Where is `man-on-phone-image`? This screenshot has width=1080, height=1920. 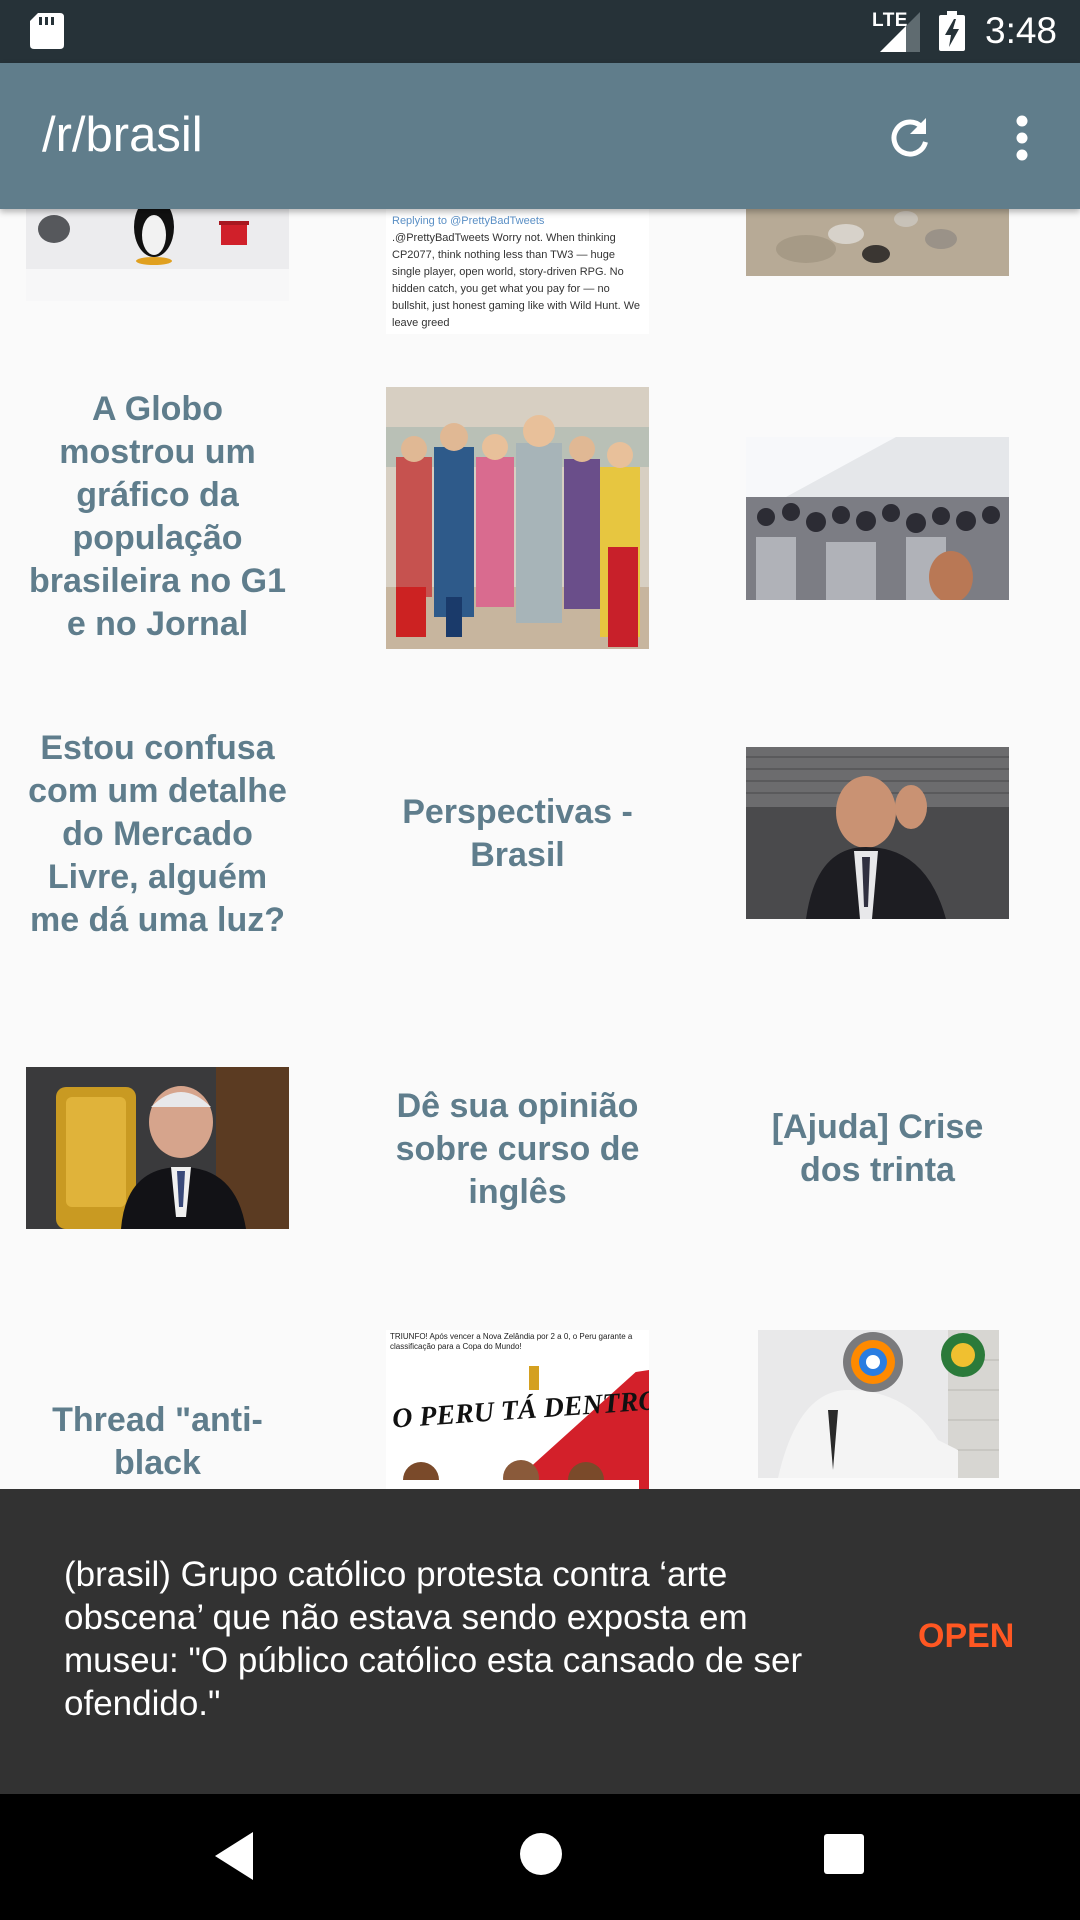 man-on-phone-image is located at coordinates (877, 833).